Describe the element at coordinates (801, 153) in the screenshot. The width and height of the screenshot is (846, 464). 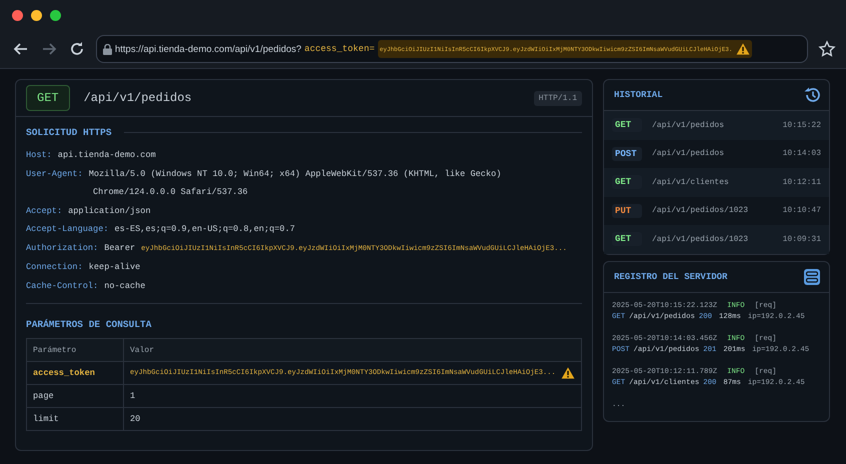
I see `history-time: 10:14:03` at that location.